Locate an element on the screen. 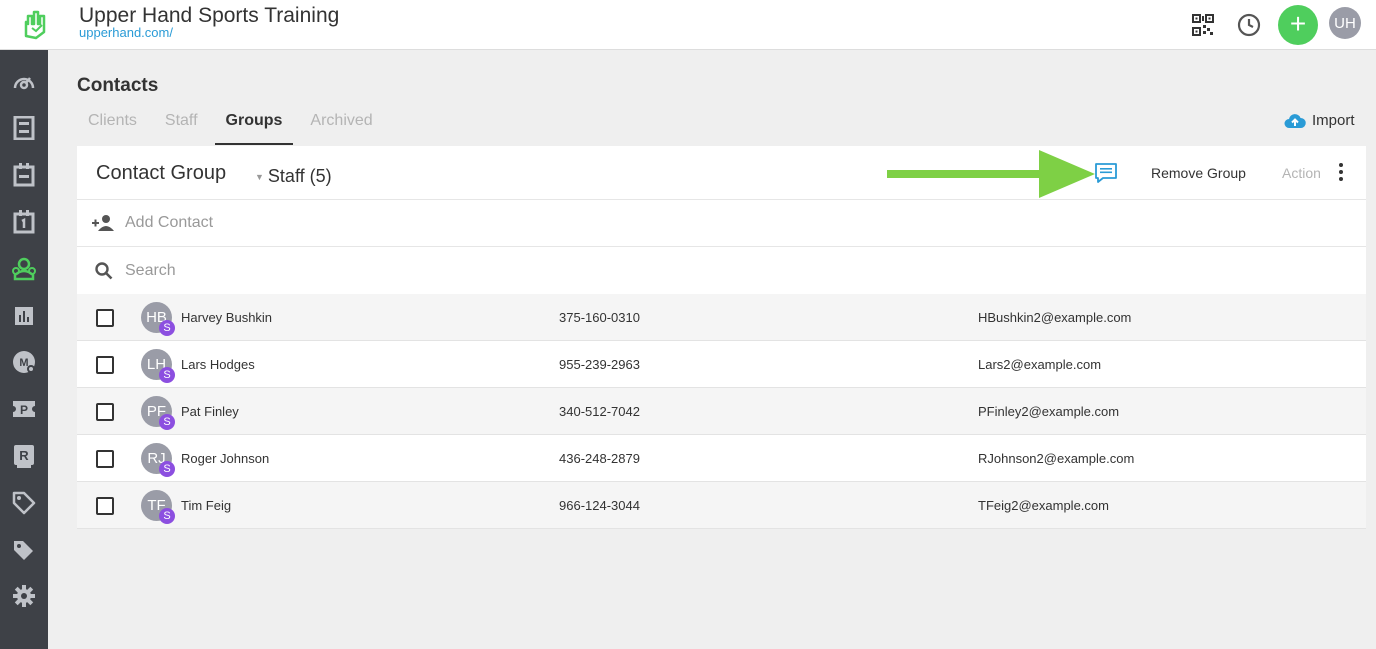  group-select-value: Staff (5) is located at coordinates (299, 176).